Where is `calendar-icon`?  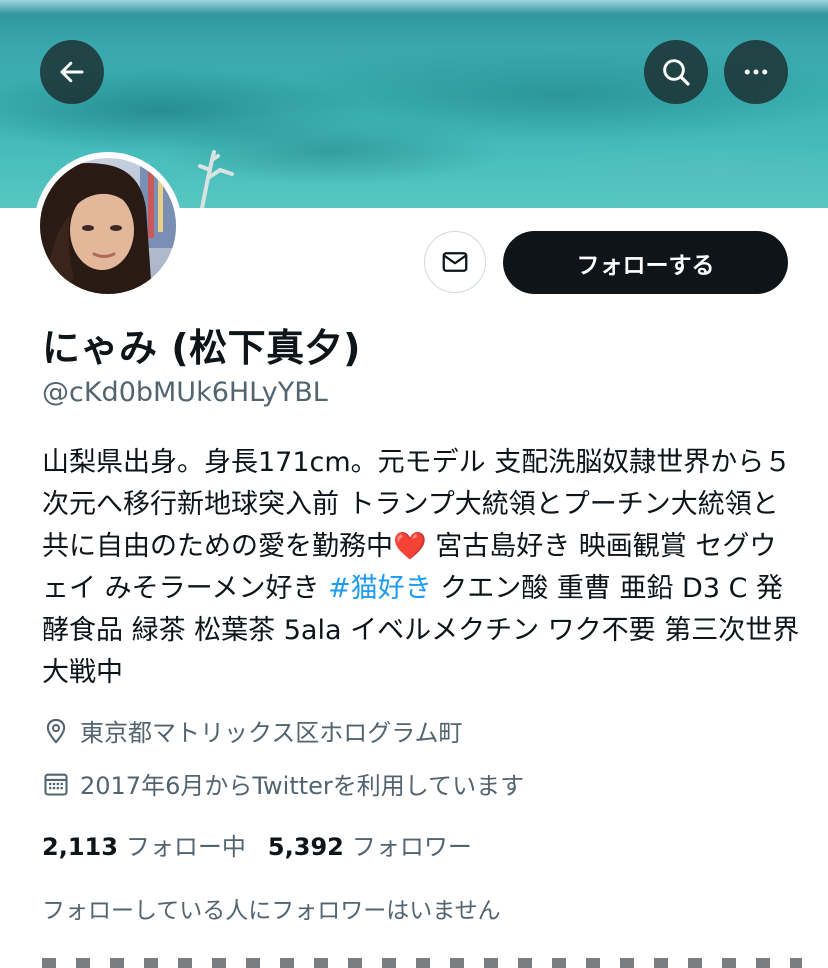
calendar-icon is located at coordinates (56, 784).